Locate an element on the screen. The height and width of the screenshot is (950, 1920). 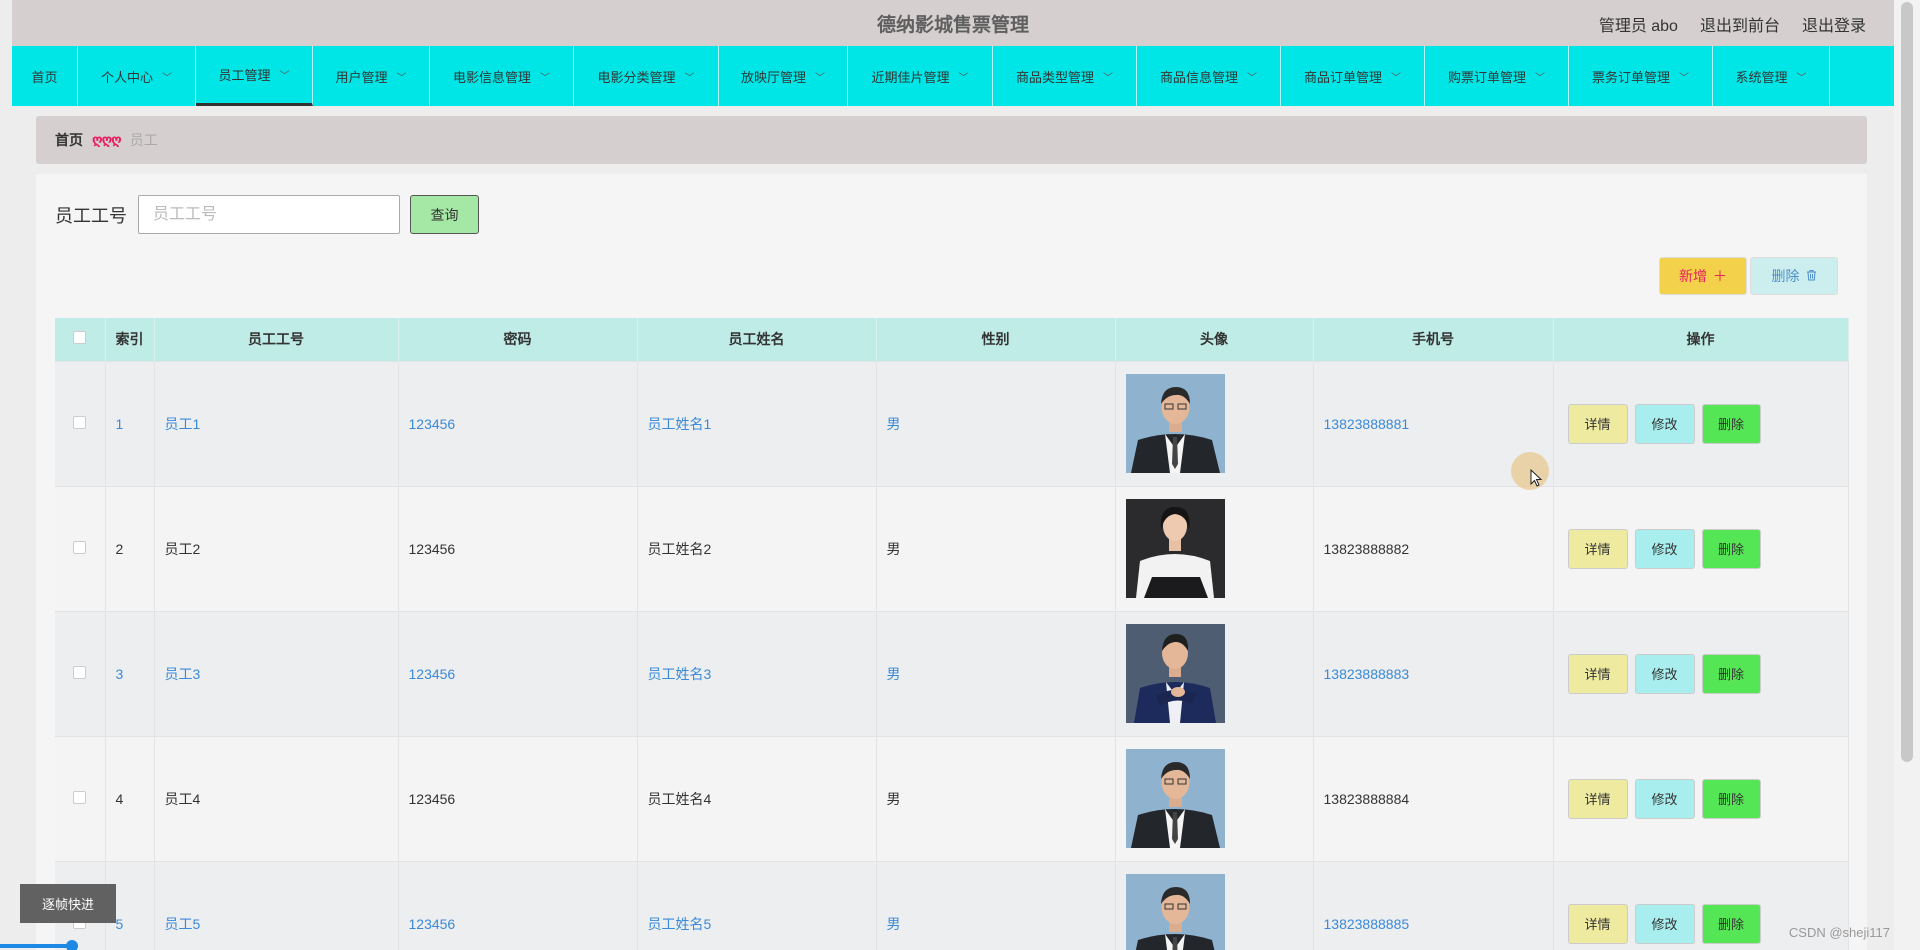
cursor-arrow-icon is located at coordinates (1536, 480).